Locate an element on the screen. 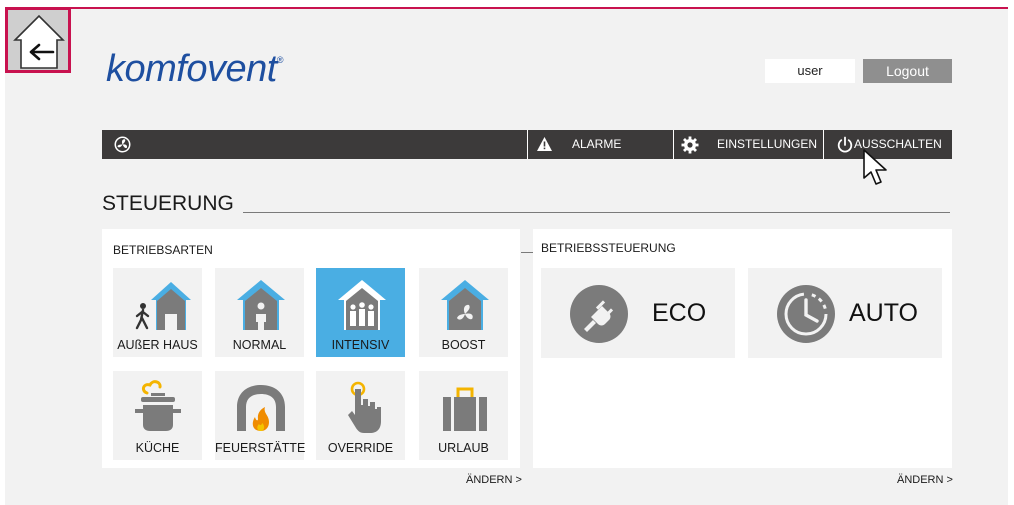 This screenshot has width=1014, height=505. kitchen-pot-icon is located at coordinates (158, 405).